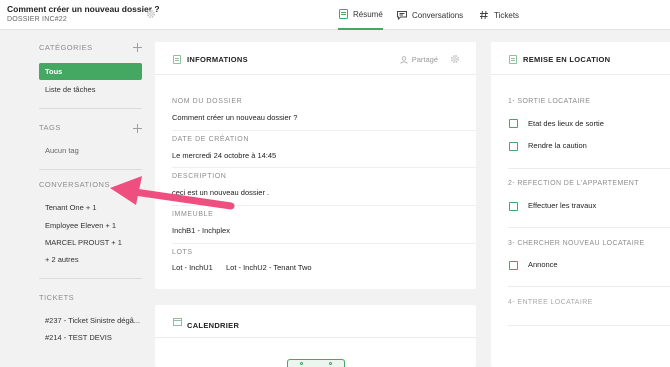 This screenshot has width=670, height=367. Describe the element at coordinates (557, 145) in the screenshot. I see `task-label: Rendre la caution` at that location.